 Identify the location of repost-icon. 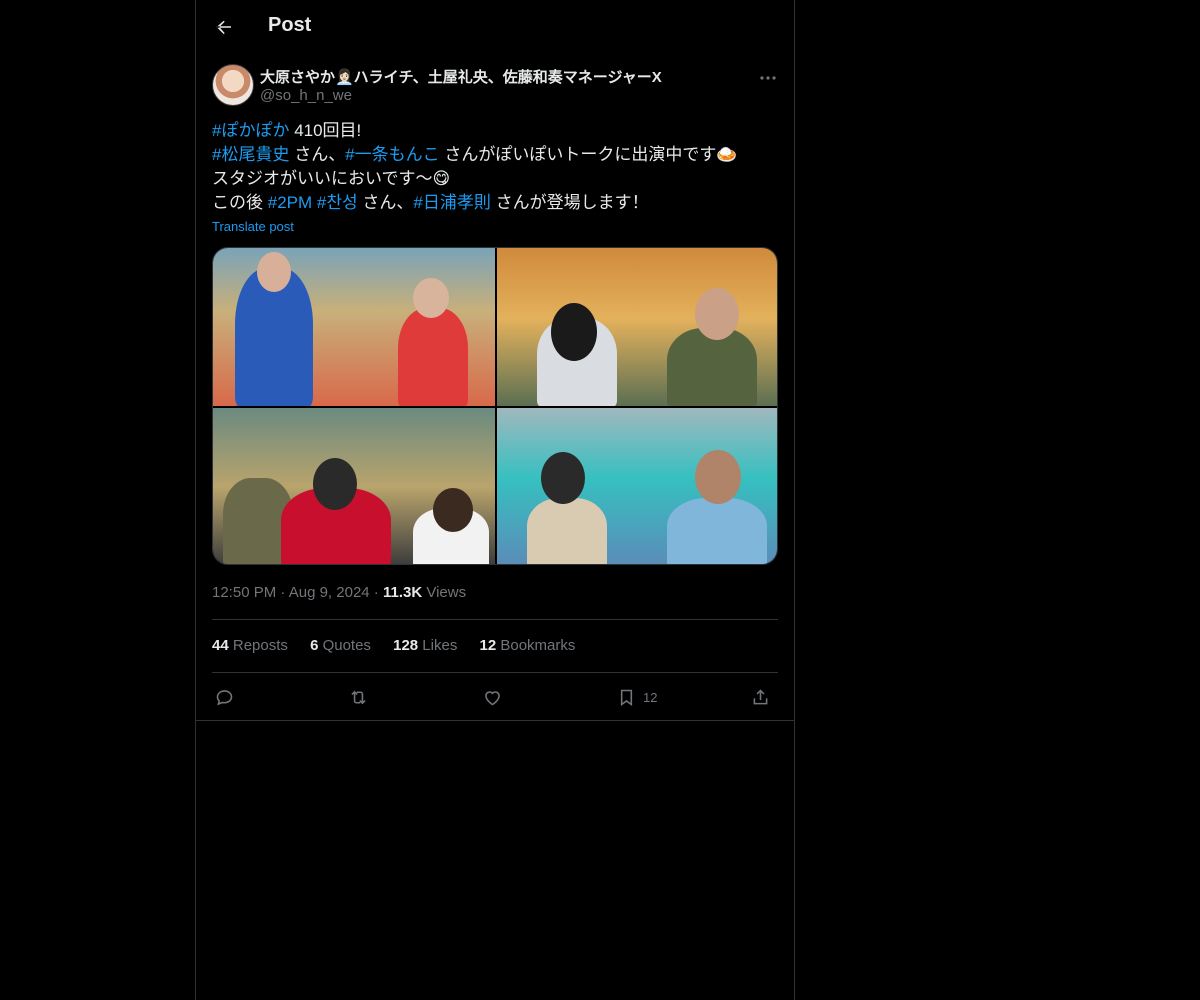
(358, 697).